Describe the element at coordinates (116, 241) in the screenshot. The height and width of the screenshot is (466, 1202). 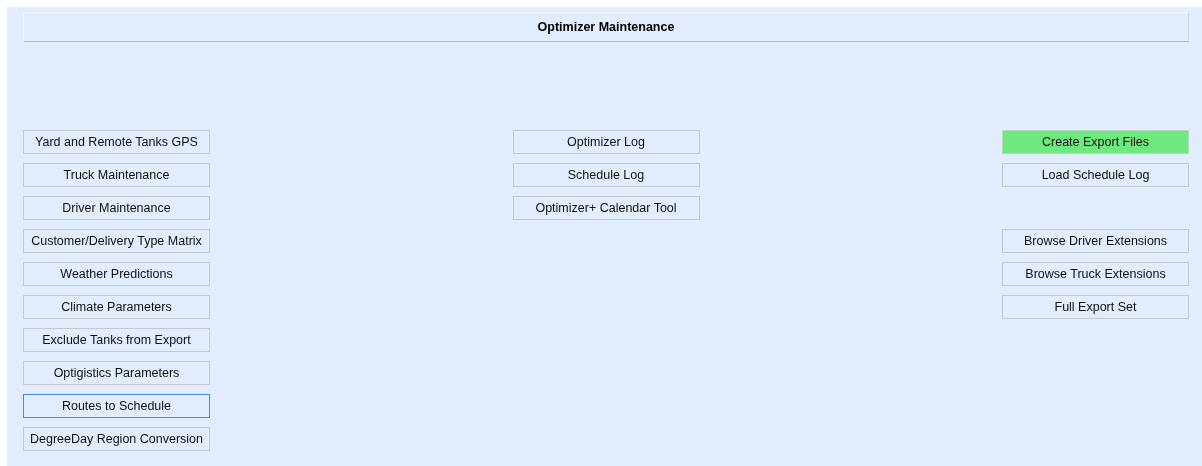
I see `menu-button: Customer/Delivery Type Matrix` at that location.